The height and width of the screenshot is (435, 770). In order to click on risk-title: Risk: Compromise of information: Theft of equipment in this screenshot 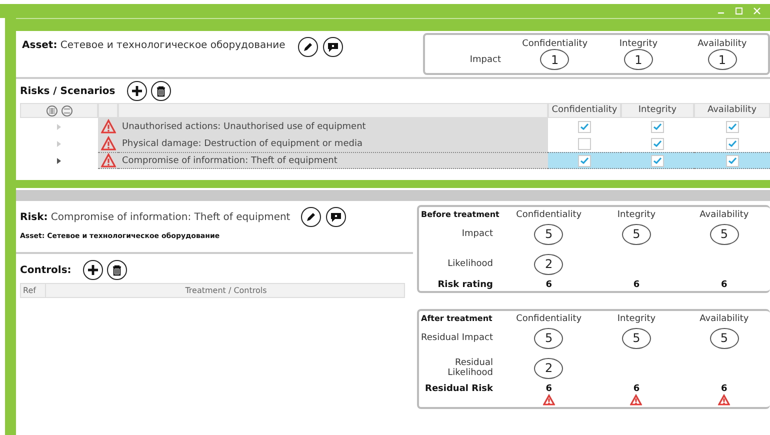, I will do `click(155, 217)`.